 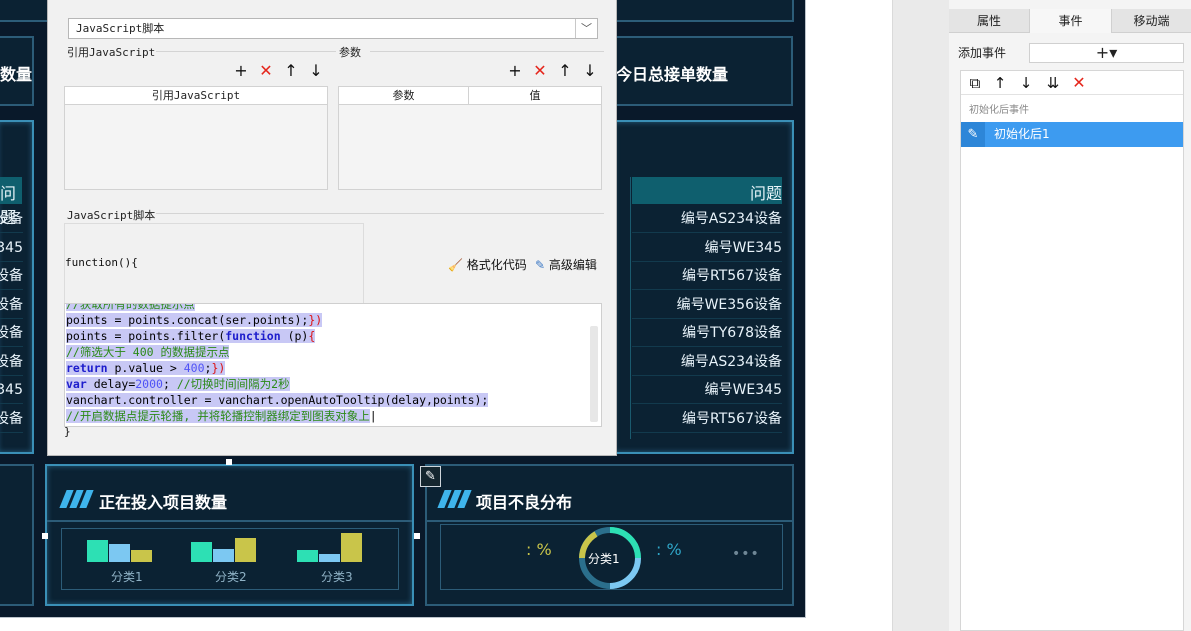 What do you see at coordinates (316, 71) in the screenshot?
I see `move-down-ref-icon: ↓` at bounding box center [316, 71].